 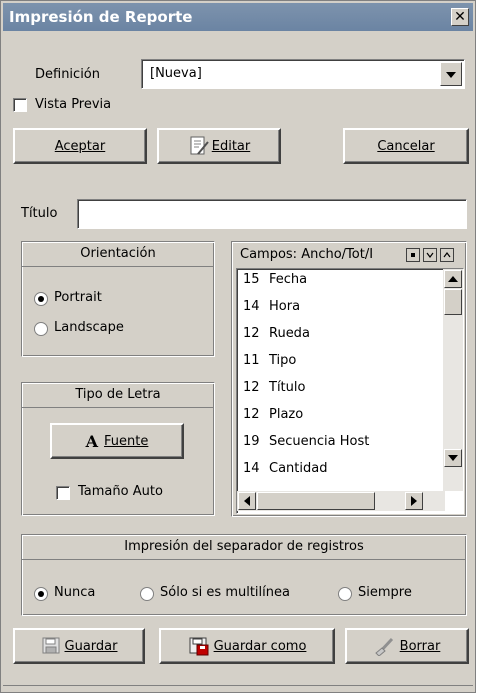 I want to click on save-disk-icon, so click(x=51, y=645).